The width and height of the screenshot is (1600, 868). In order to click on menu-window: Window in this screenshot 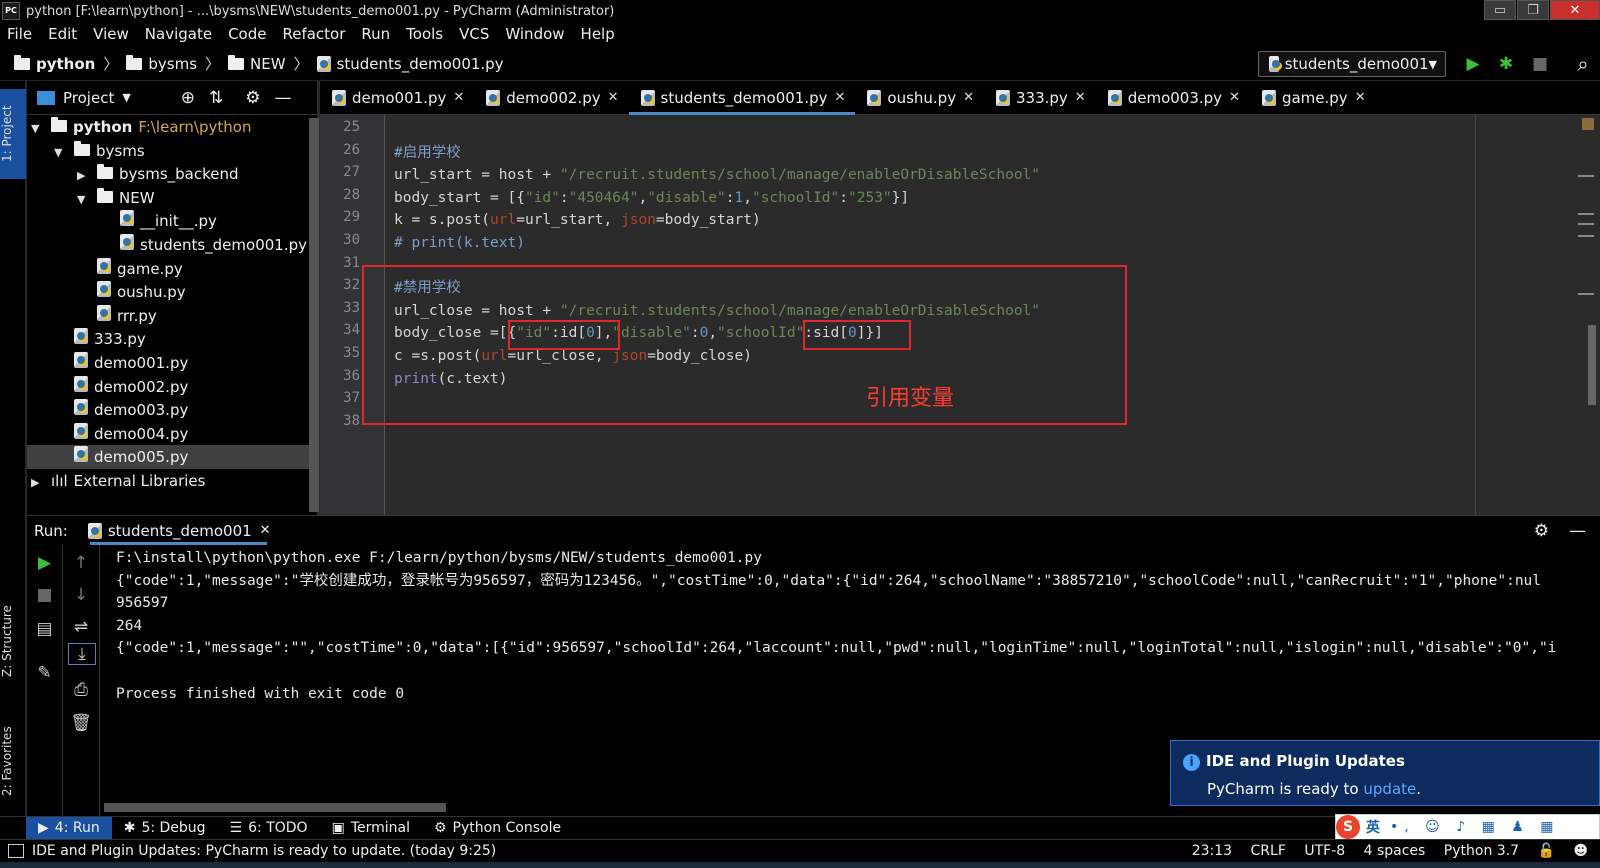, I will do `click(534, 34)`.